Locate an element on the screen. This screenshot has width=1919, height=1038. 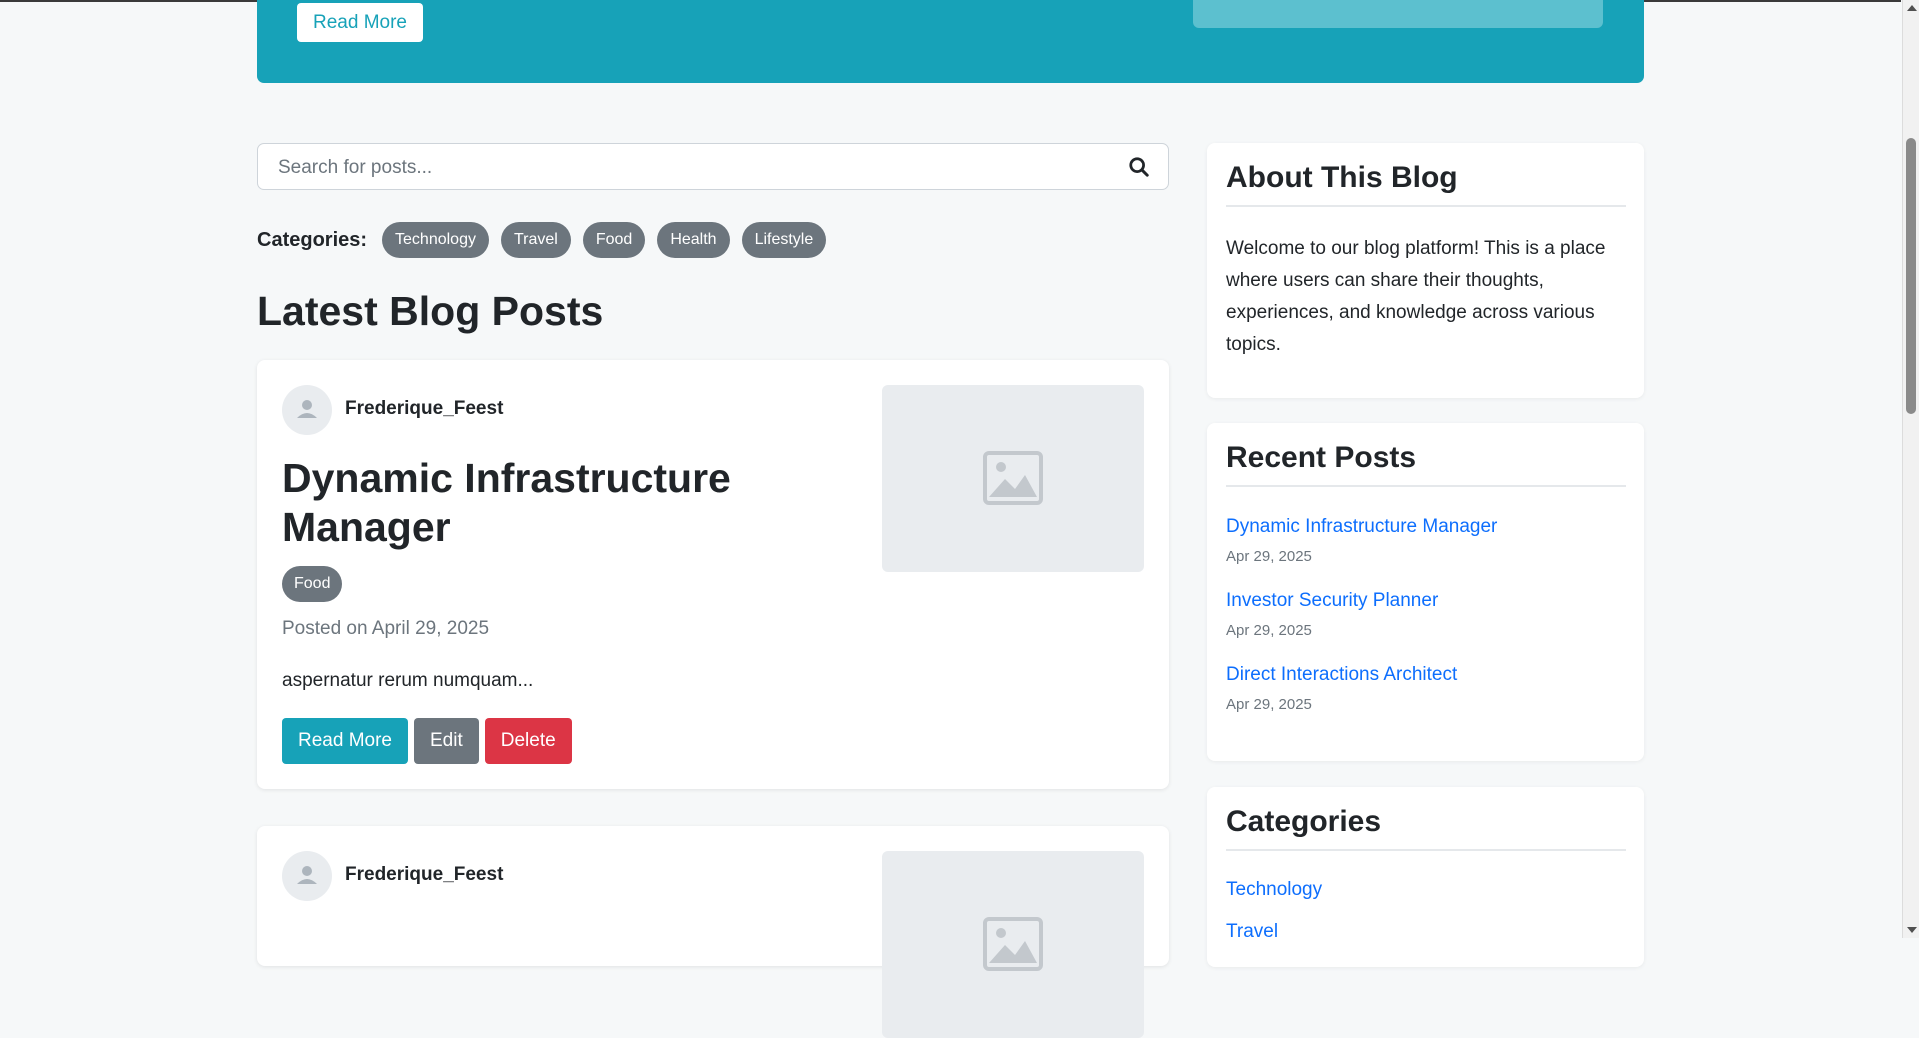
edit-button: Edit is located at coordinates (446, 741).